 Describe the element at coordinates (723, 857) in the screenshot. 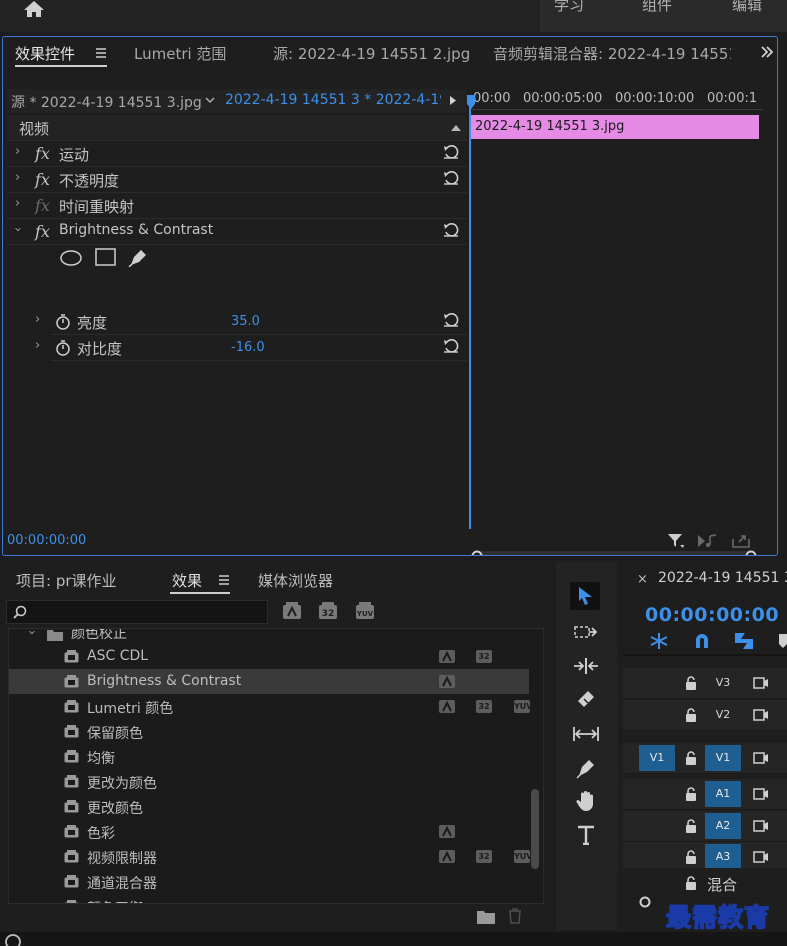

I see `track-target-button: A3` at that location.